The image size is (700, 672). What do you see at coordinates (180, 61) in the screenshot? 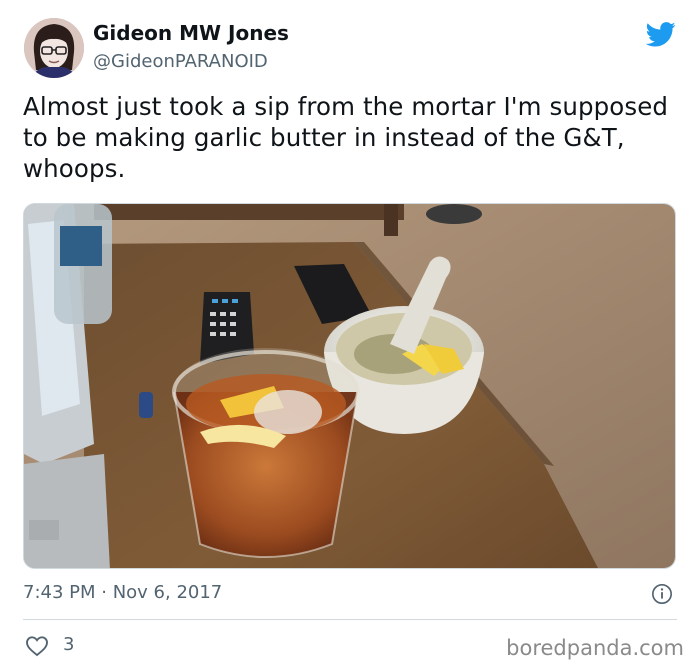
I see `user-handle: @GideonPARANOID` at bounding box center [180, 61].